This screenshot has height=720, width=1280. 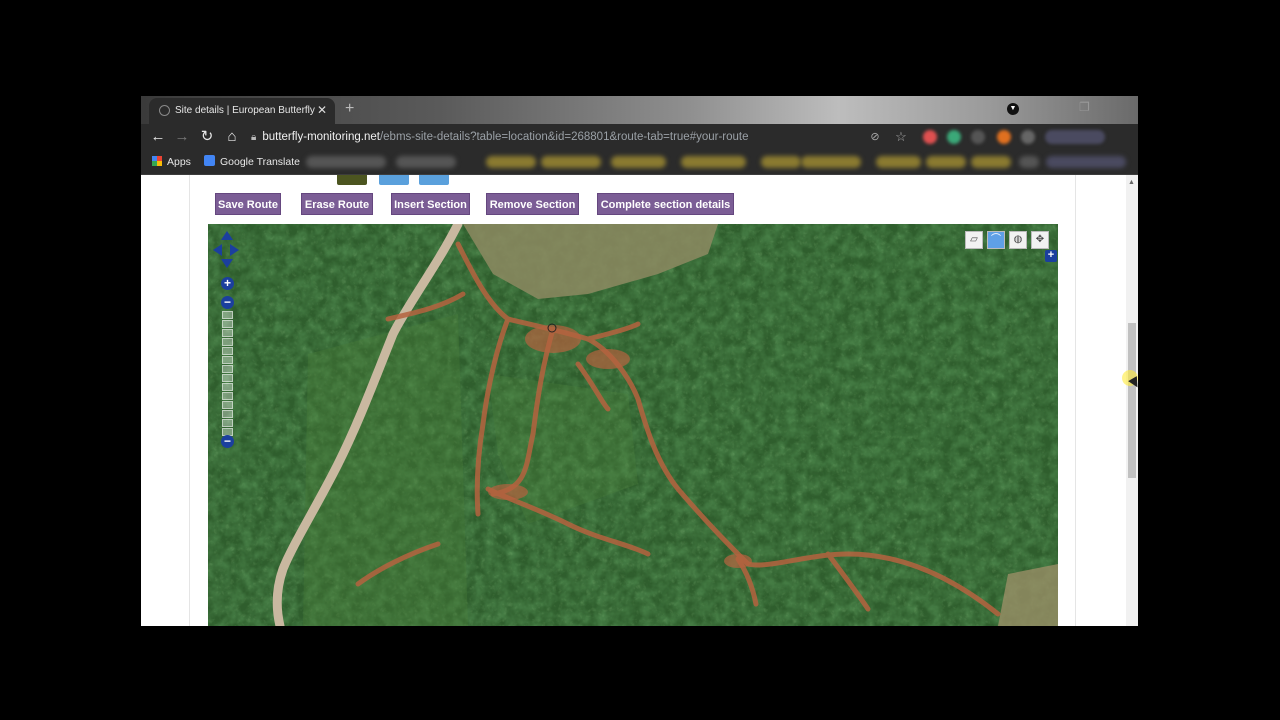 I want to click on home-icon: ⌂, so click(x=232, y=137).